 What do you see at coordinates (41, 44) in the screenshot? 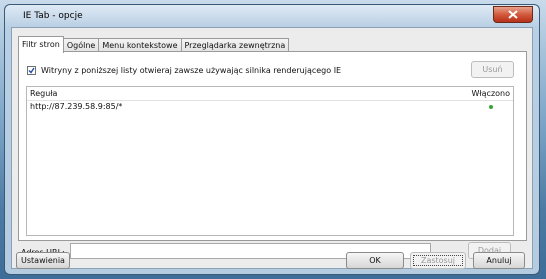
I see `tab-site-filter: Filtr stron` at bounding box center [41, 44].